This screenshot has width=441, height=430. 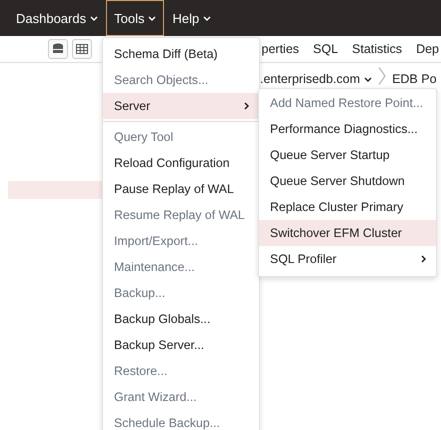 I want to click on menubar-item: Help, so click(x=192, y=18).